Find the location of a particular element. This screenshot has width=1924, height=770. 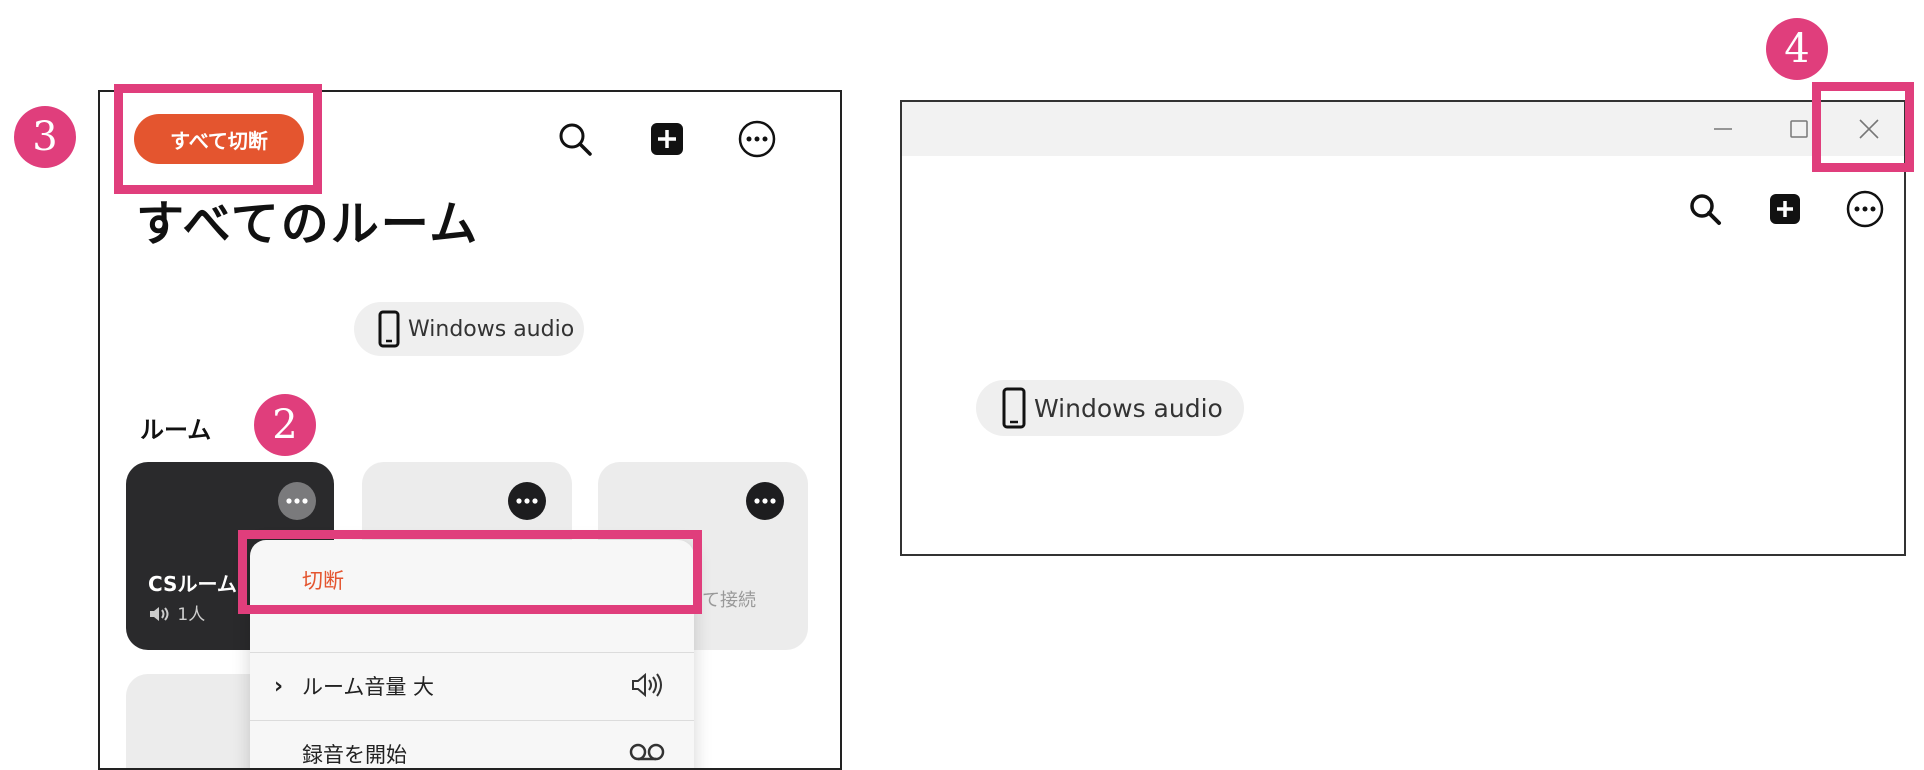

highlight-disconnect-item is located at coordinates (470, 572).